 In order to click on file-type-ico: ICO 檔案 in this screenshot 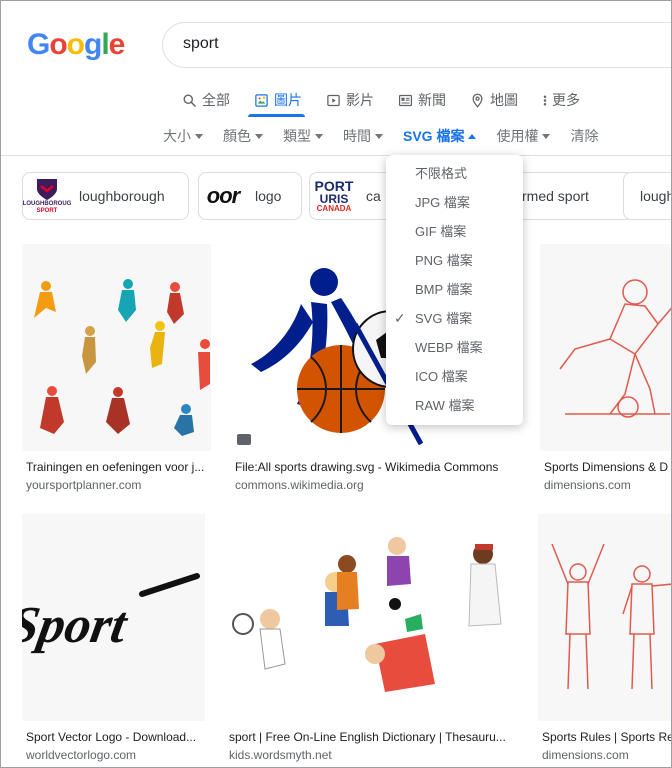, I will do `click(454, 376)`.